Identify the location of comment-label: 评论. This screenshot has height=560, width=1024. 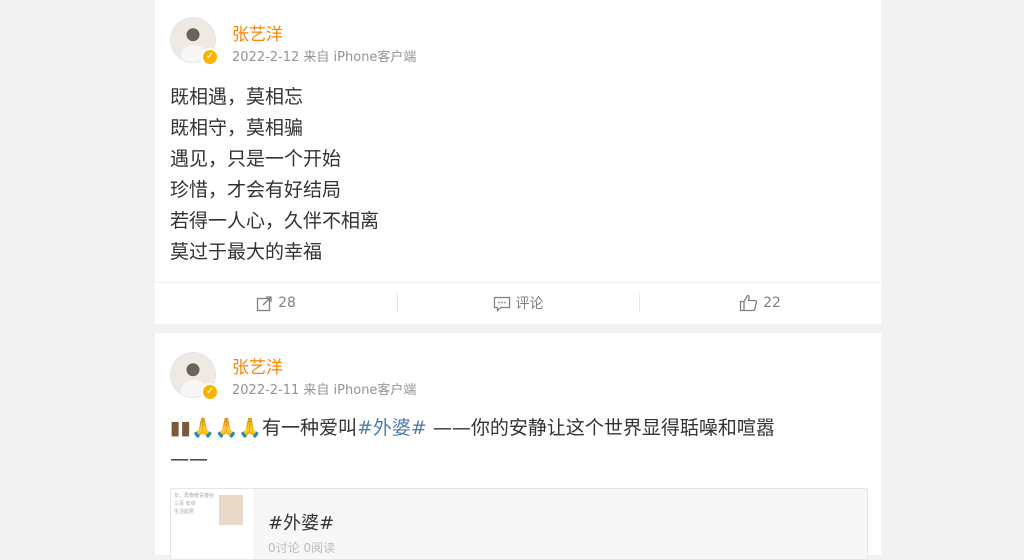
(529, 304).